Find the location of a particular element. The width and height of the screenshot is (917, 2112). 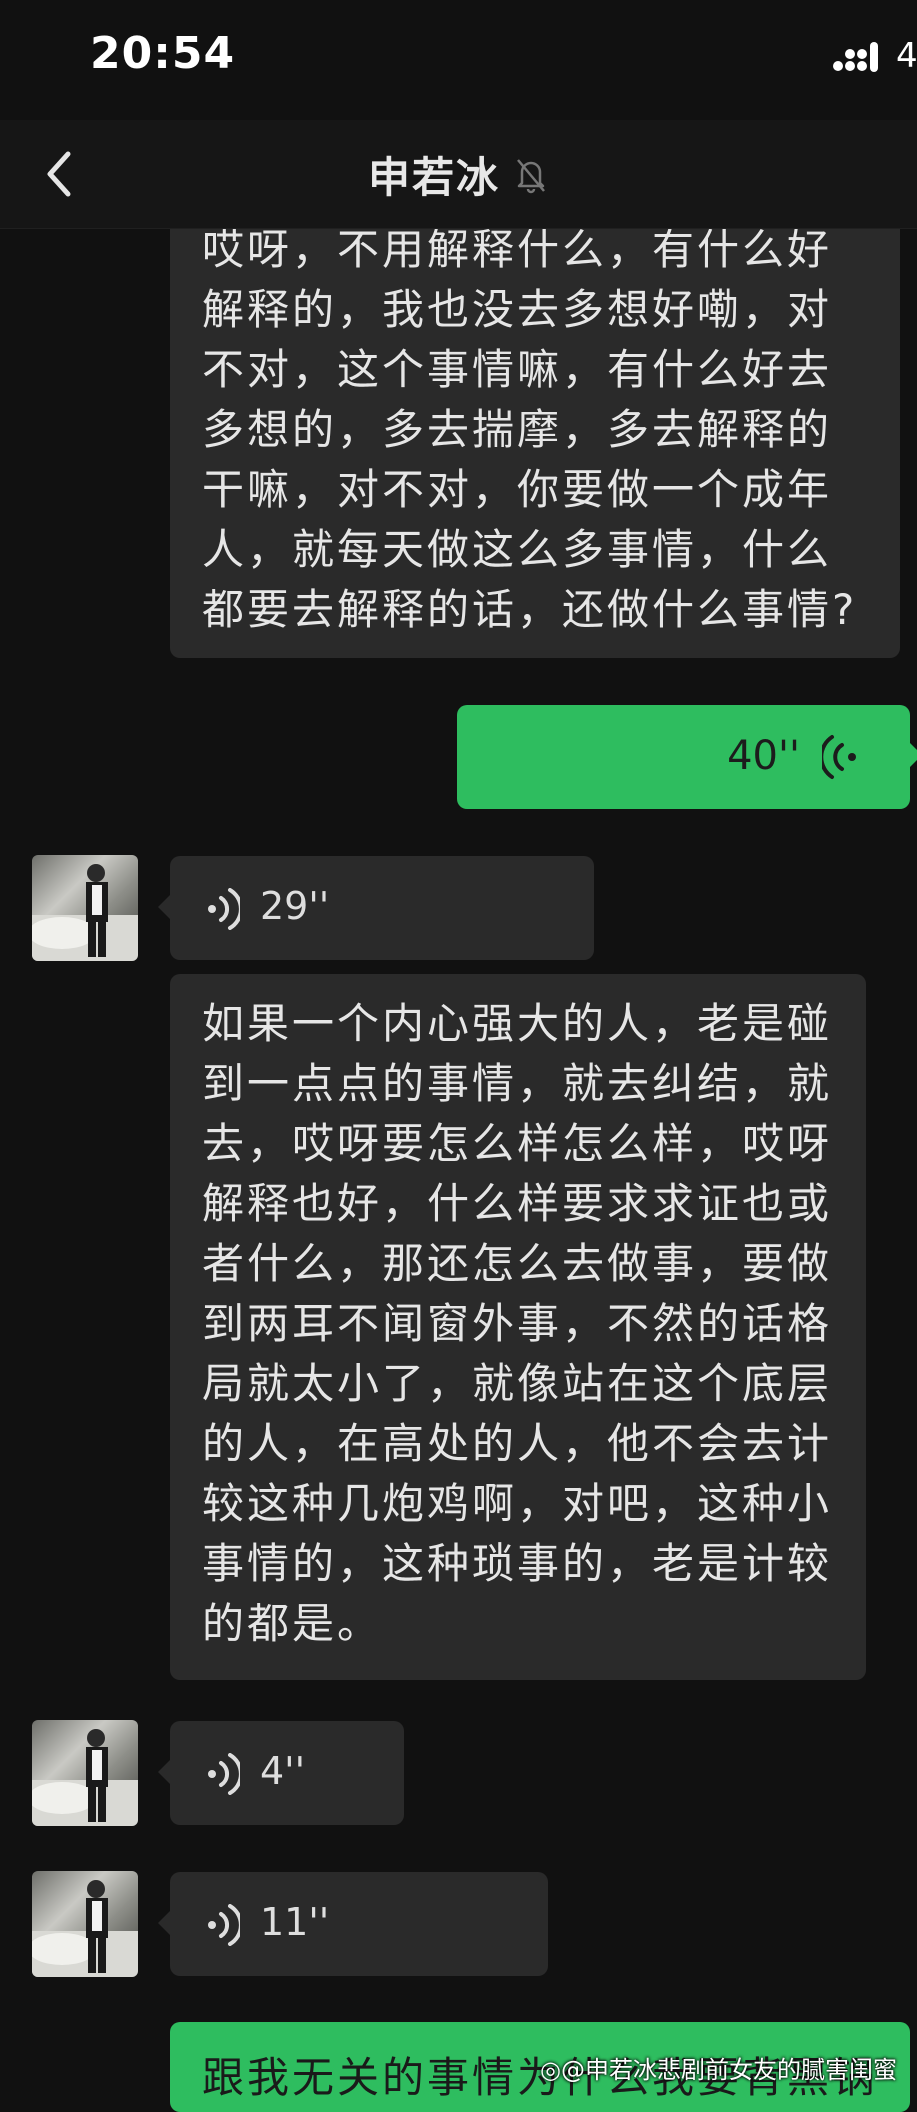

outgoing-voice-message: 40'' is located at coordinates (687, 757).